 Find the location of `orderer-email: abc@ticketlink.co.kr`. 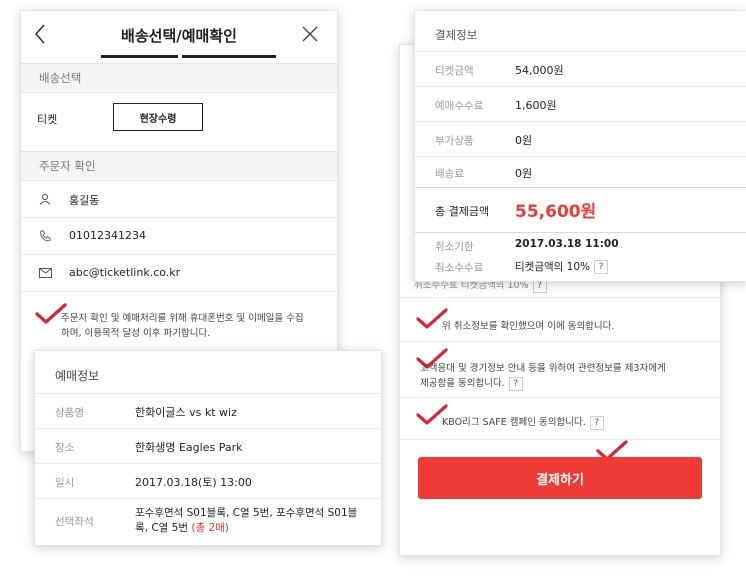

orderer-email: abc@ticketlink.co.kr is located at coordinates (125, 272).